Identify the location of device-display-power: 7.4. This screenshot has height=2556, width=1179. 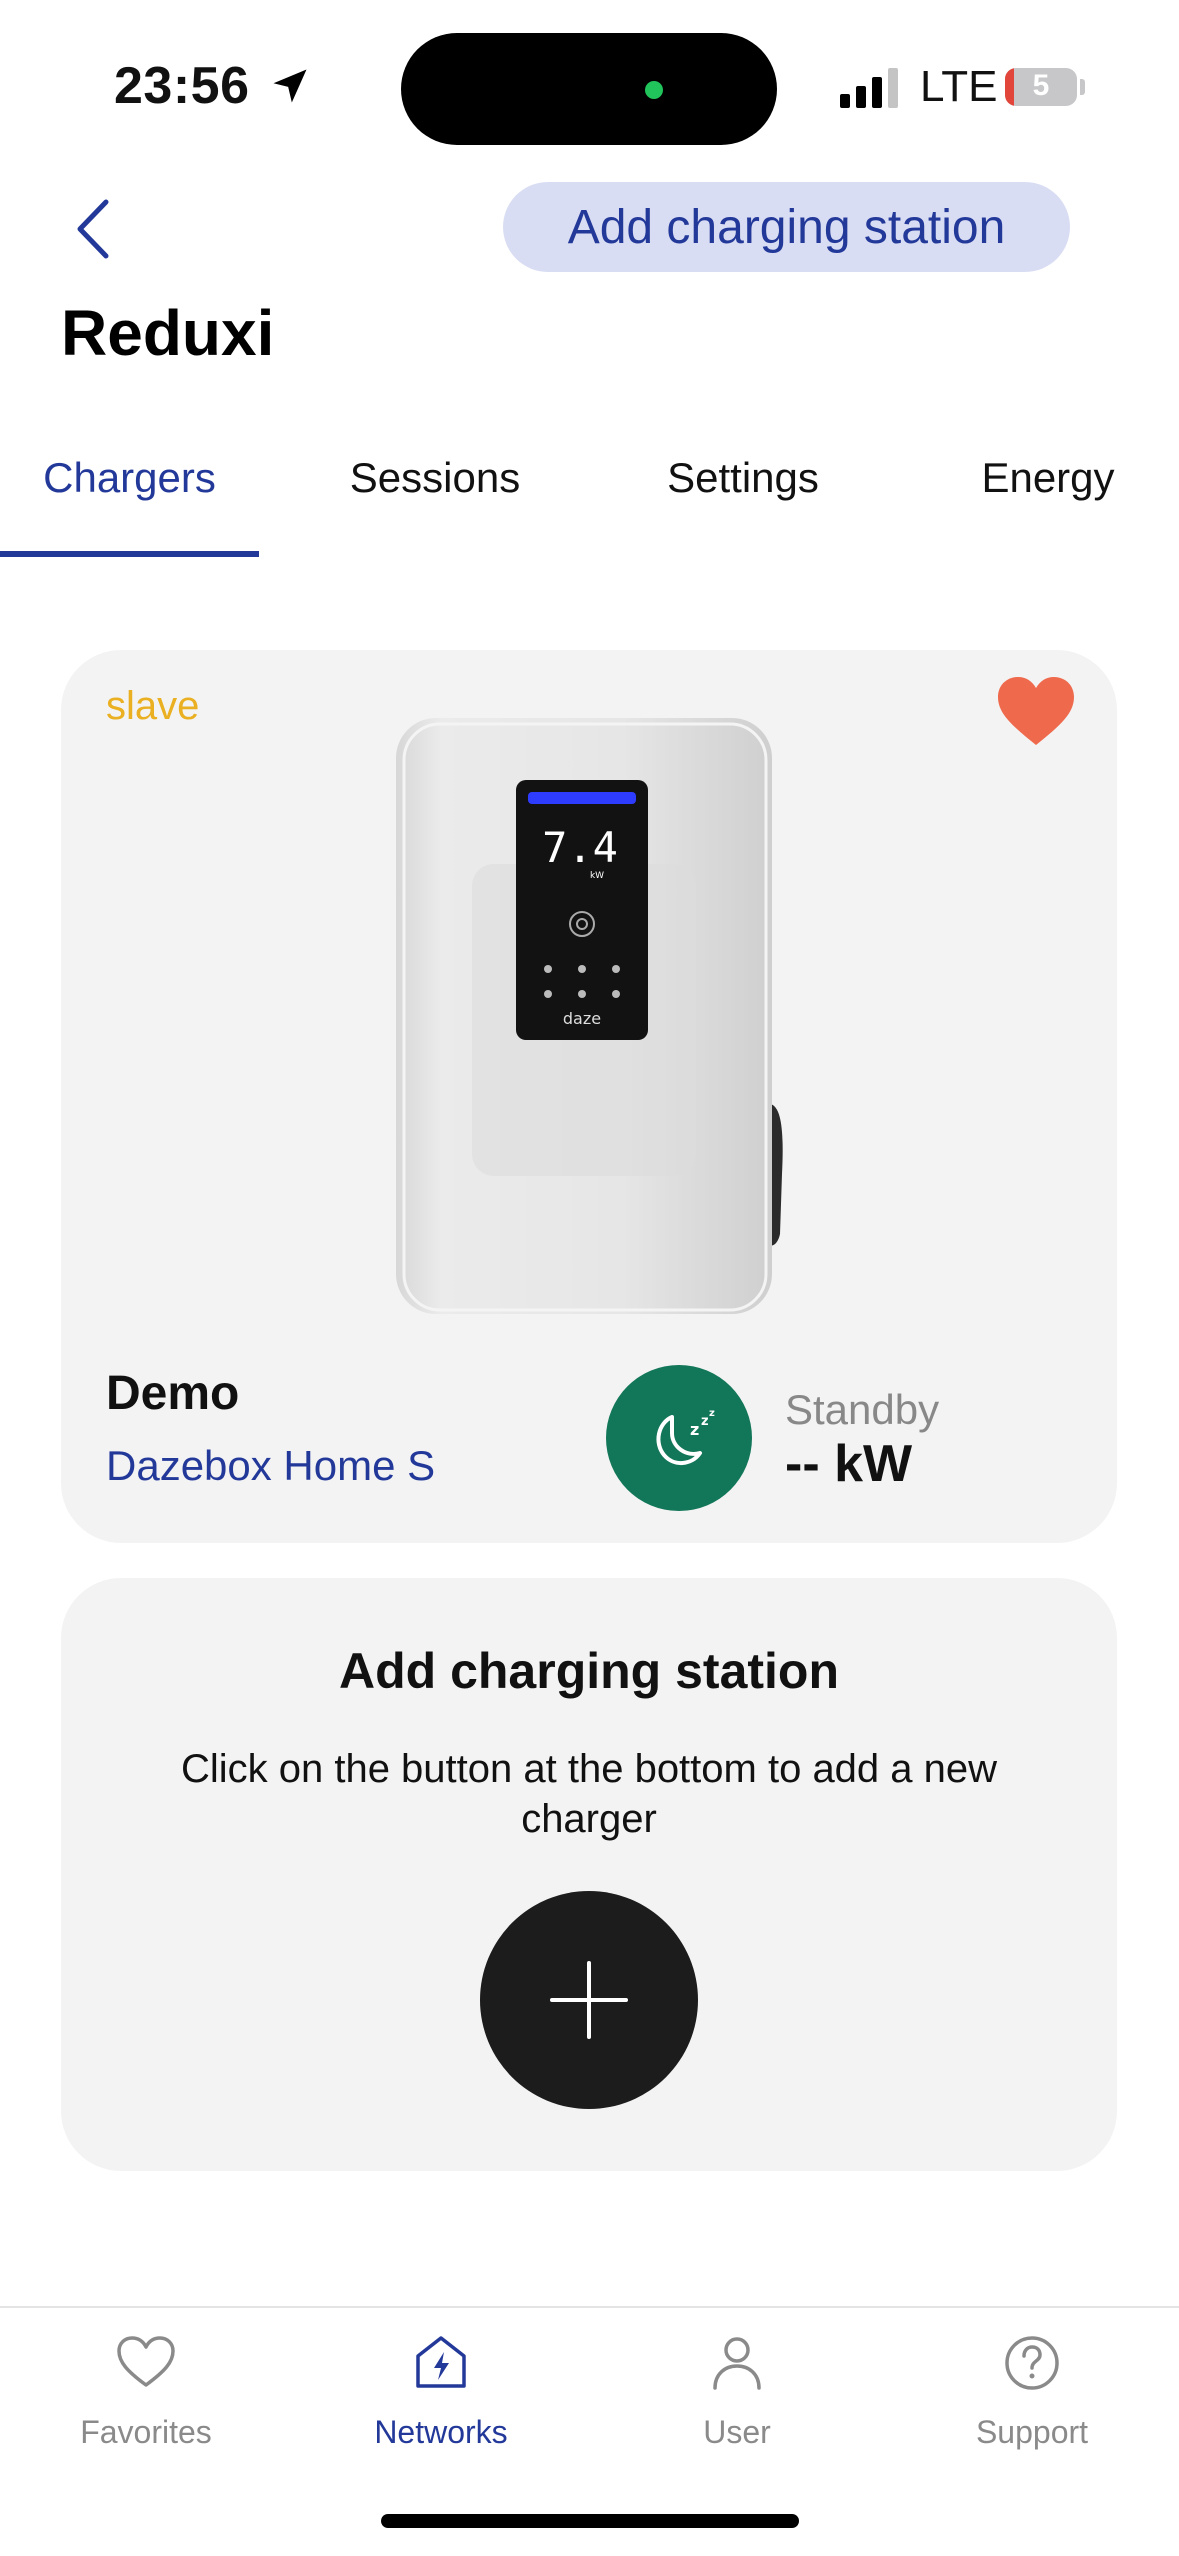
(580, 847).